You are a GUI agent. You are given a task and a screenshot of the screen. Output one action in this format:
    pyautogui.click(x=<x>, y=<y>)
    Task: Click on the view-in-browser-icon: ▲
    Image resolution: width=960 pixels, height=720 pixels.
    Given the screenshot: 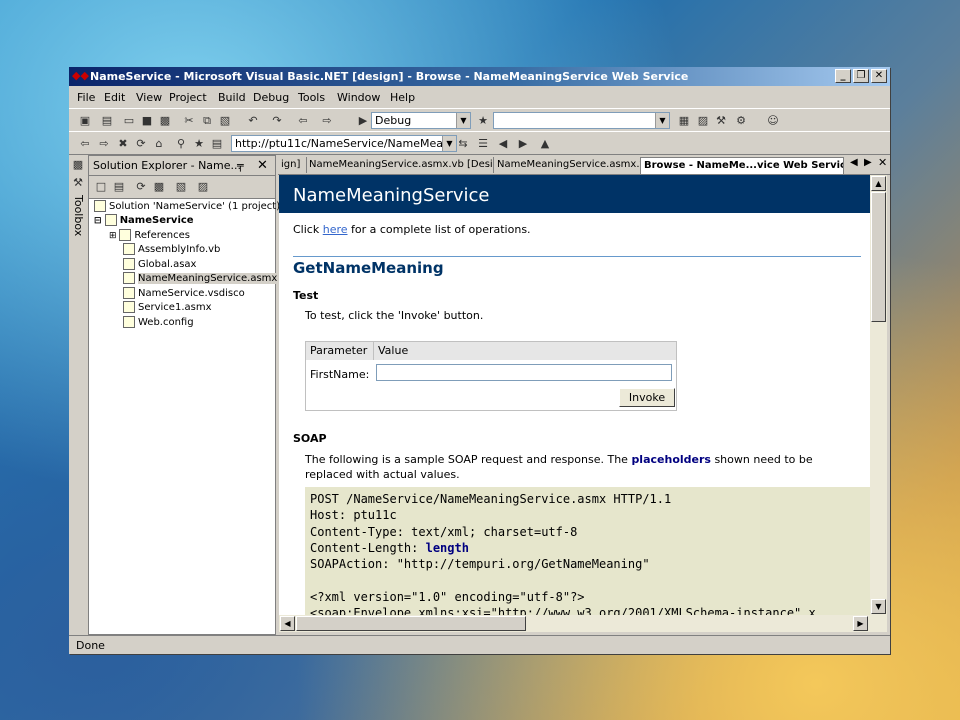 What is the action you would take?
    pyautogui.click(x=545, y=143)
    